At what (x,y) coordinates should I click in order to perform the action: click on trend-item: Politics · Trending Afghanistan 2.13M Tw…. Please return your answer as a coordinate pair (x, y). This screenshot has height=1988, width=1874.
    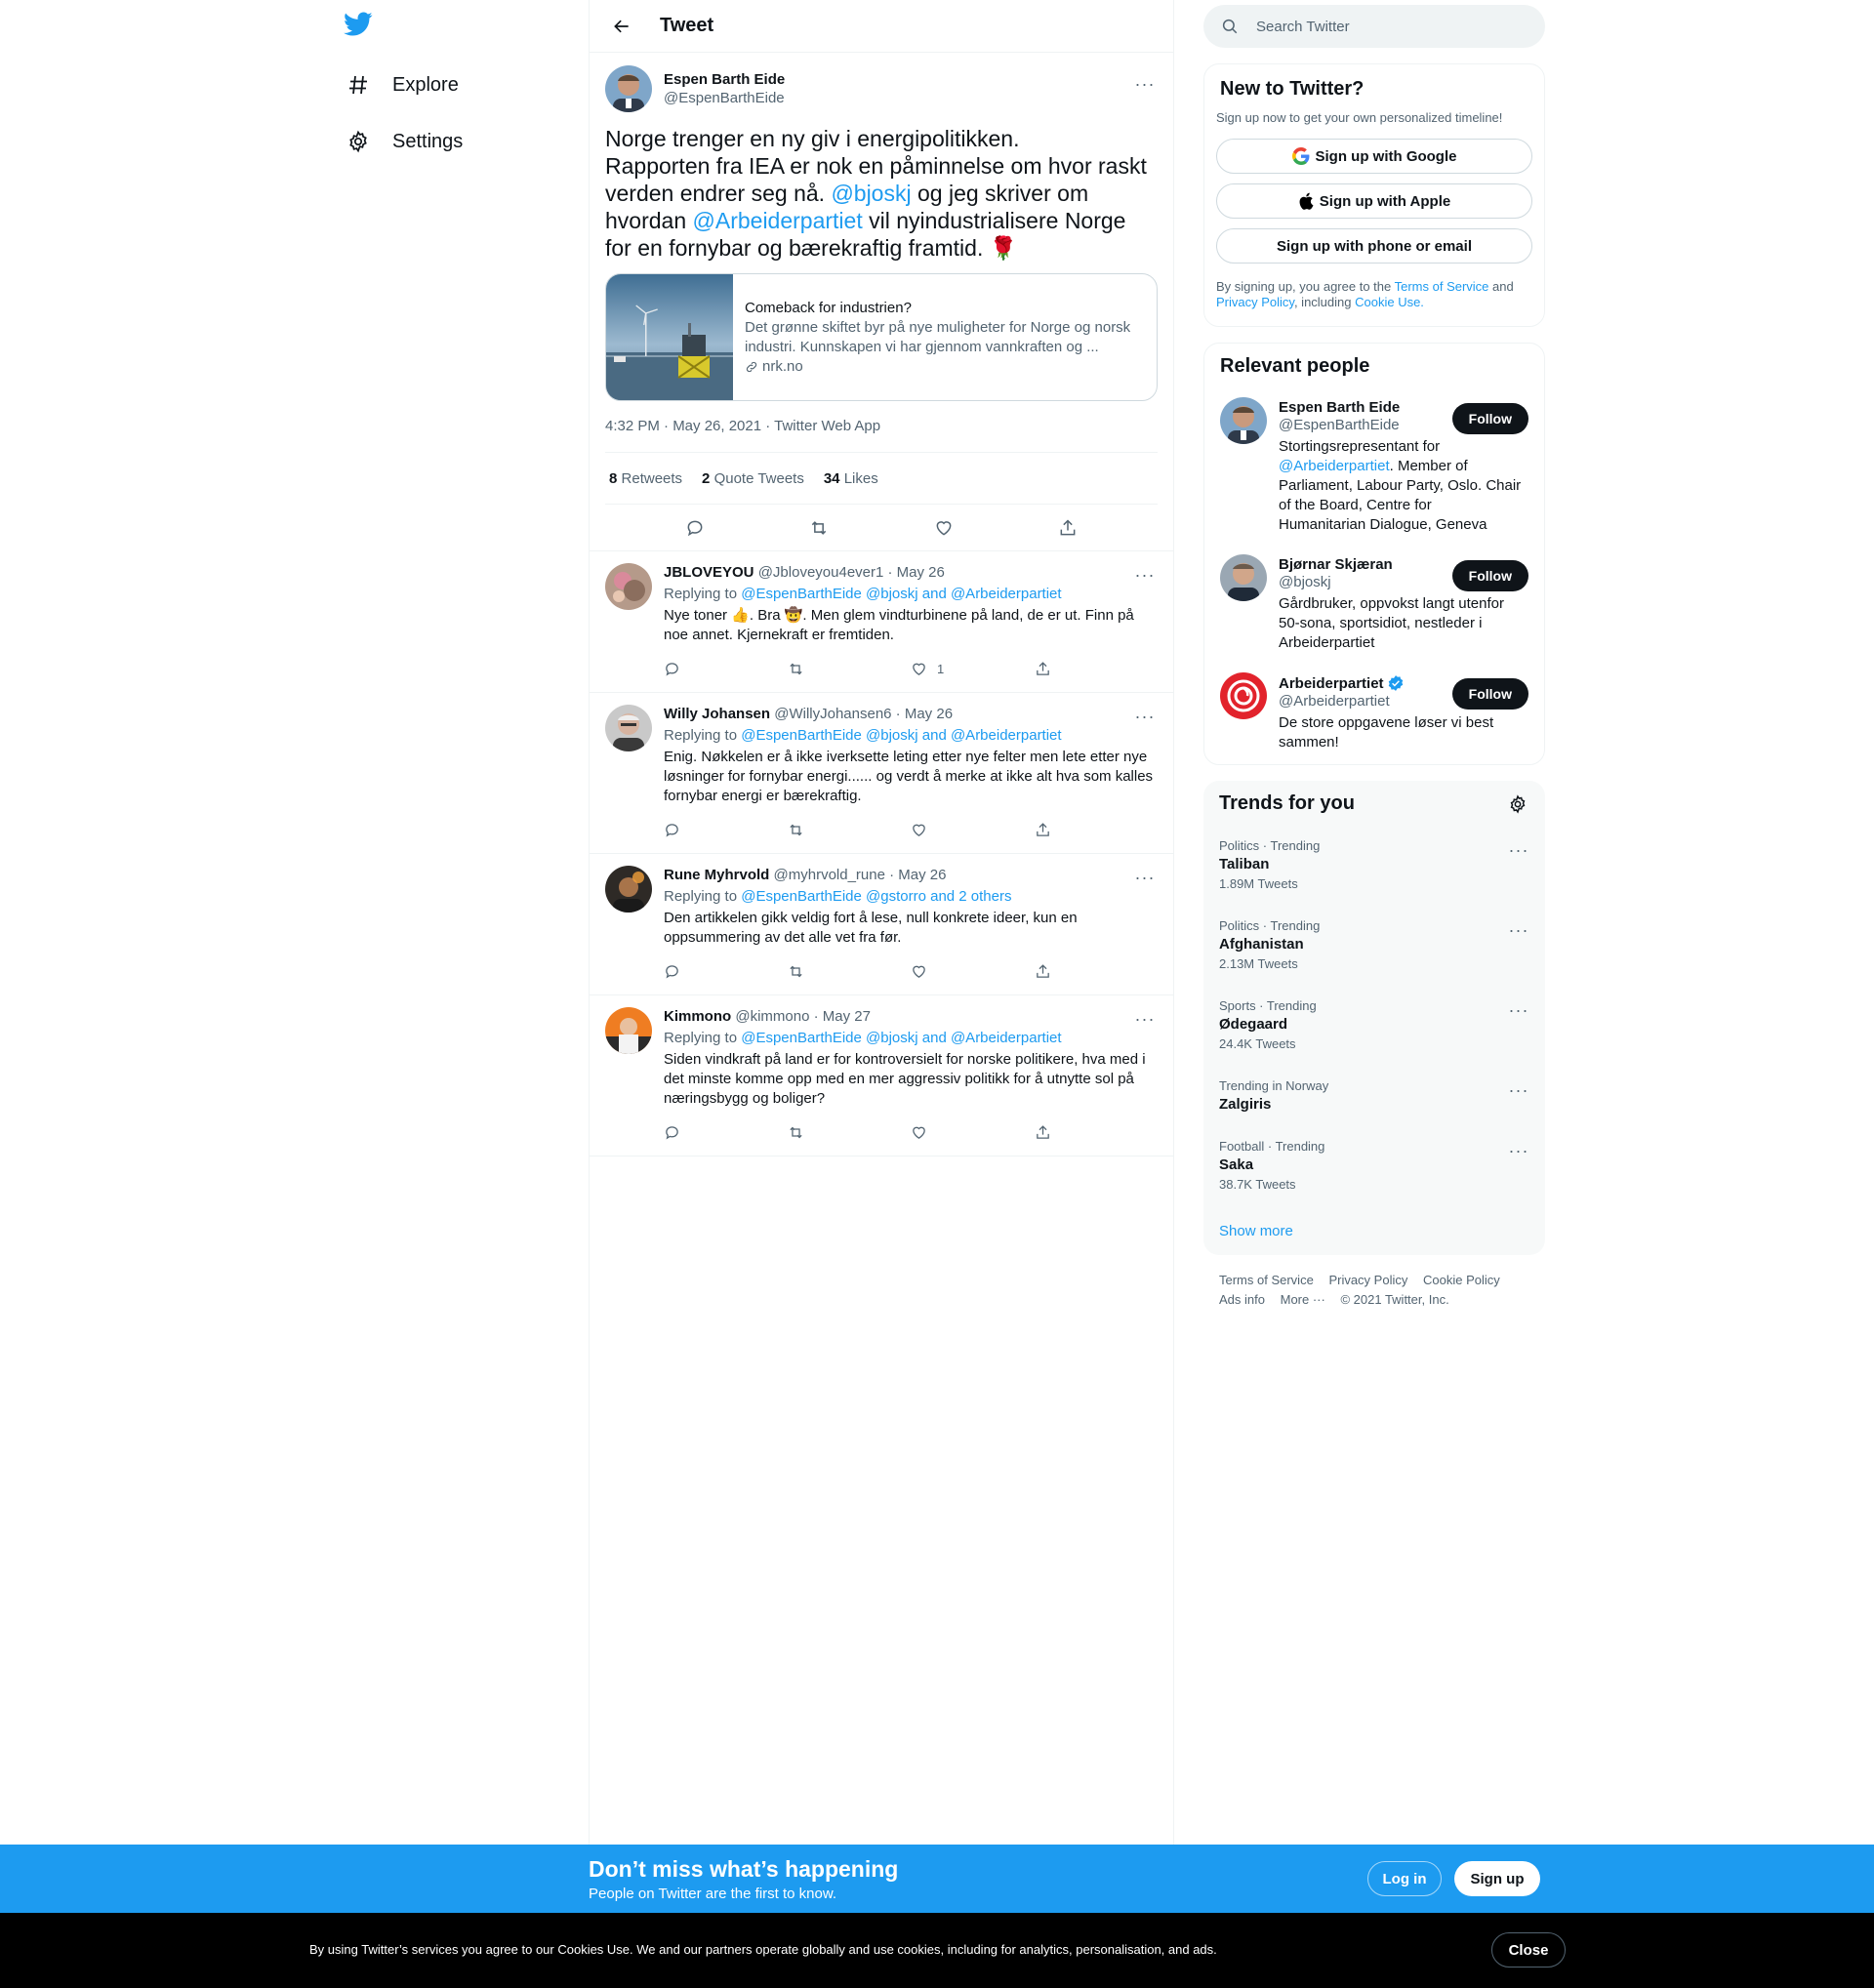
    Looking at the image, I should click on (1374, 947).